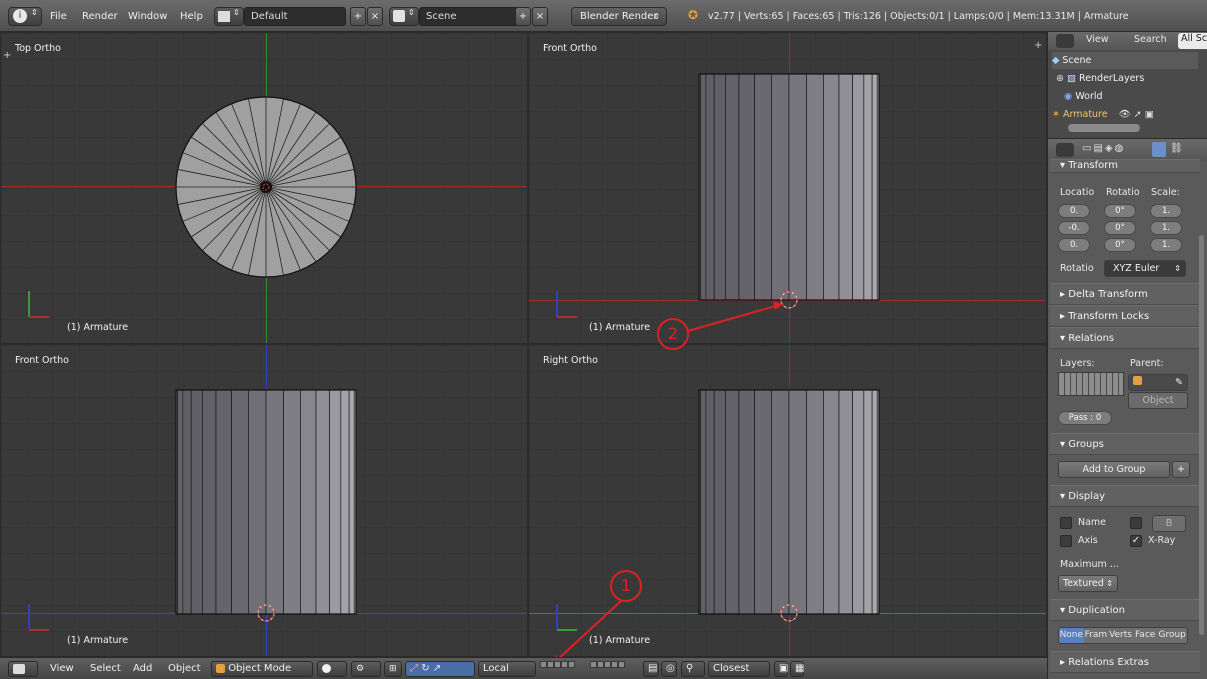 The image size is (1207, 679). Describe the element at coordinates (1063, 496) in the screenshot. I see `collapse-icon: ▾` at that location.